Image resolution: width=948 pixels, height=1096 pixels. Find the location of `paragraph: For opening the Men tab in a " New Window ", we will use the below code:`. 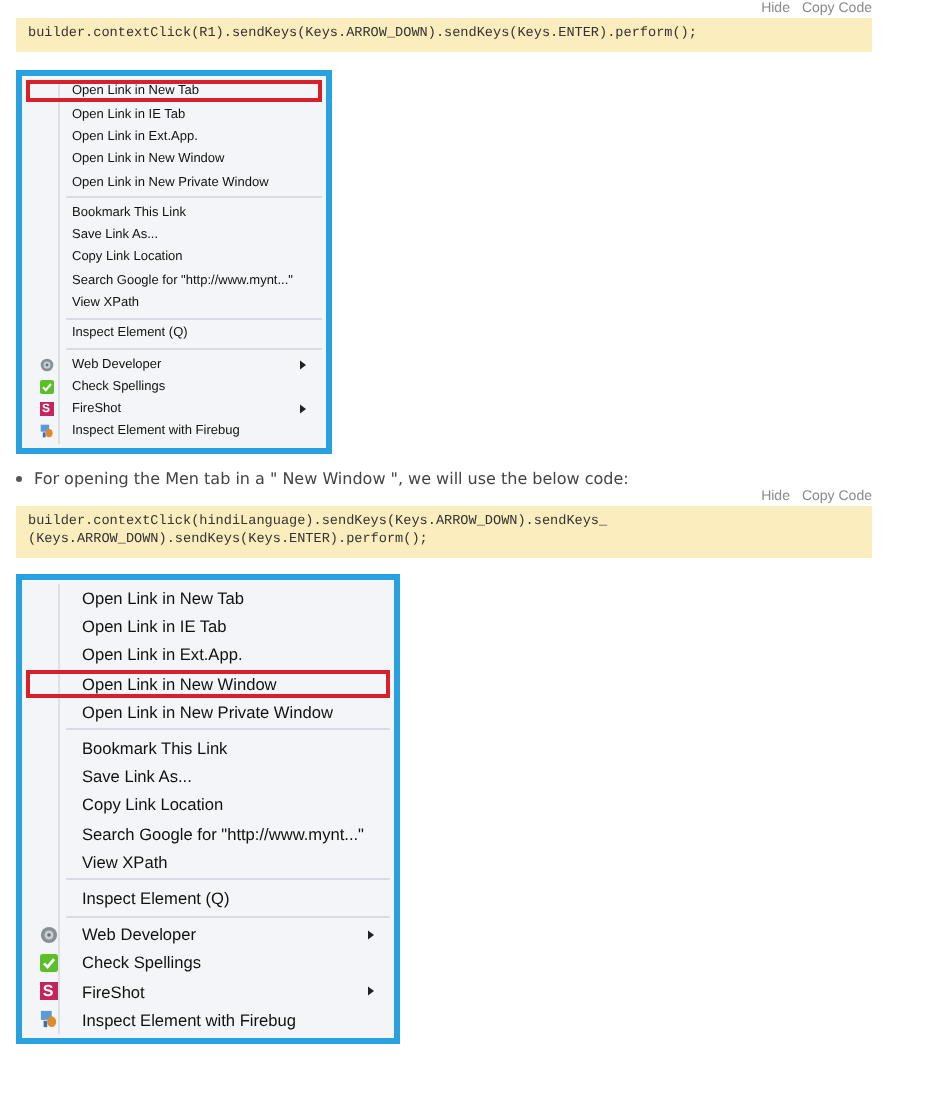

paragraph: For opening the Men tab in a " New Window ", we will use the below code: is located at coordinates (331, 478).